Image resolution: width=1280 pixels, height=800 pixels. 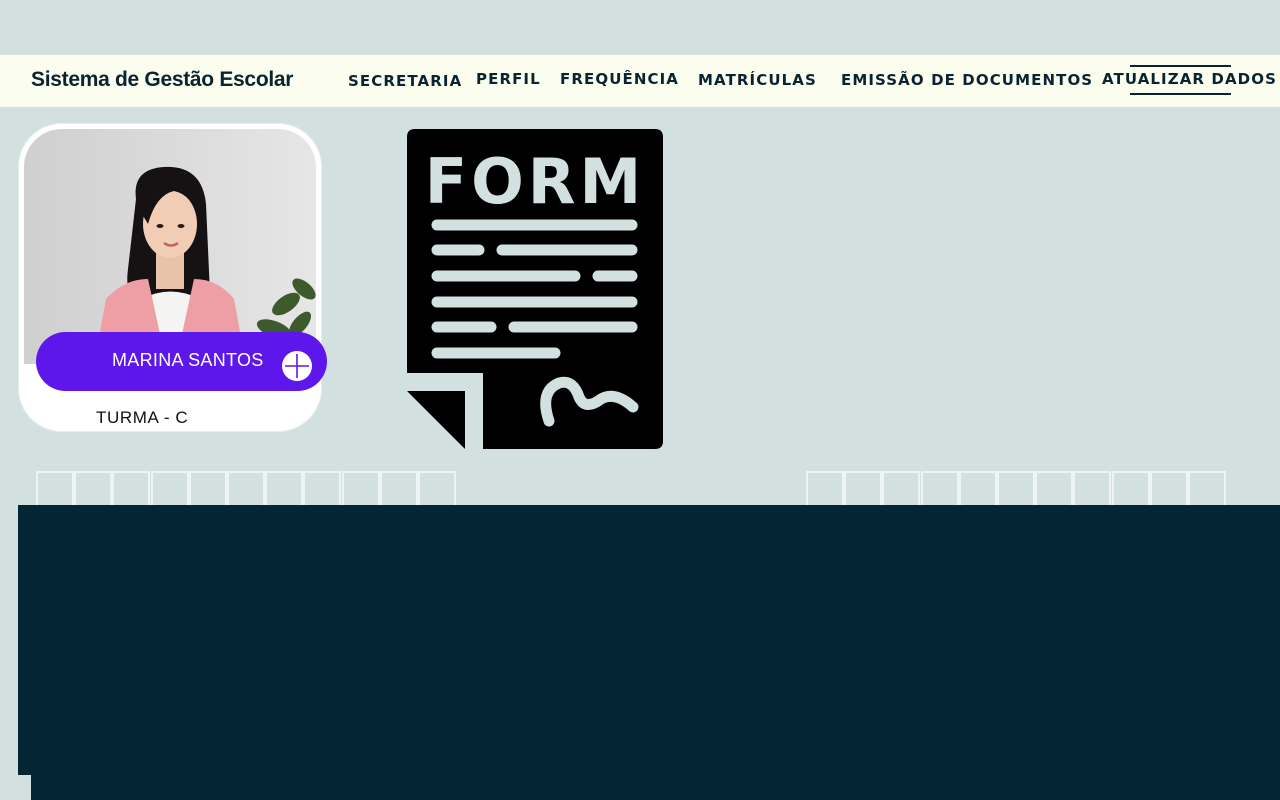 I want to click on active-nav-underline-top, so click(x=1180, y=66).